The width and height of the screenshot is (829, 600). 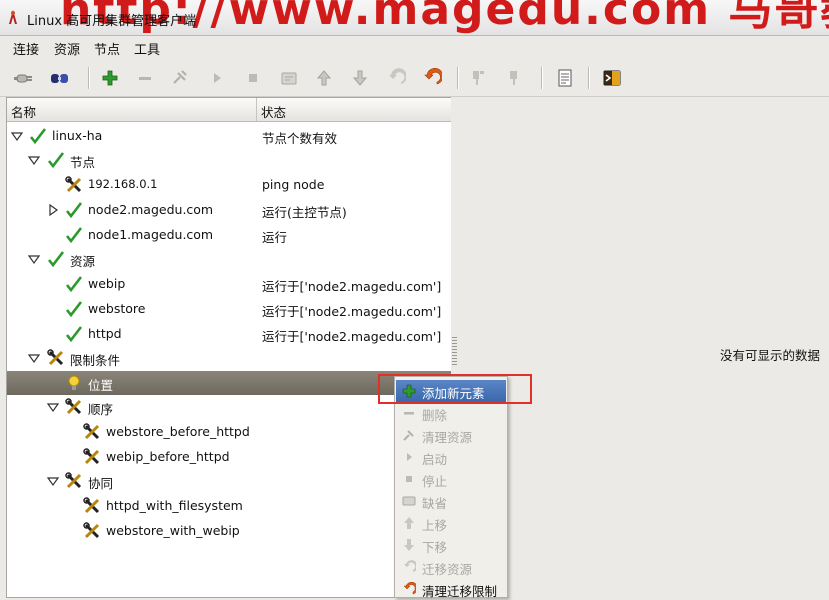 I want to click on clear-migrate-icon, so click(x=432, y=78).